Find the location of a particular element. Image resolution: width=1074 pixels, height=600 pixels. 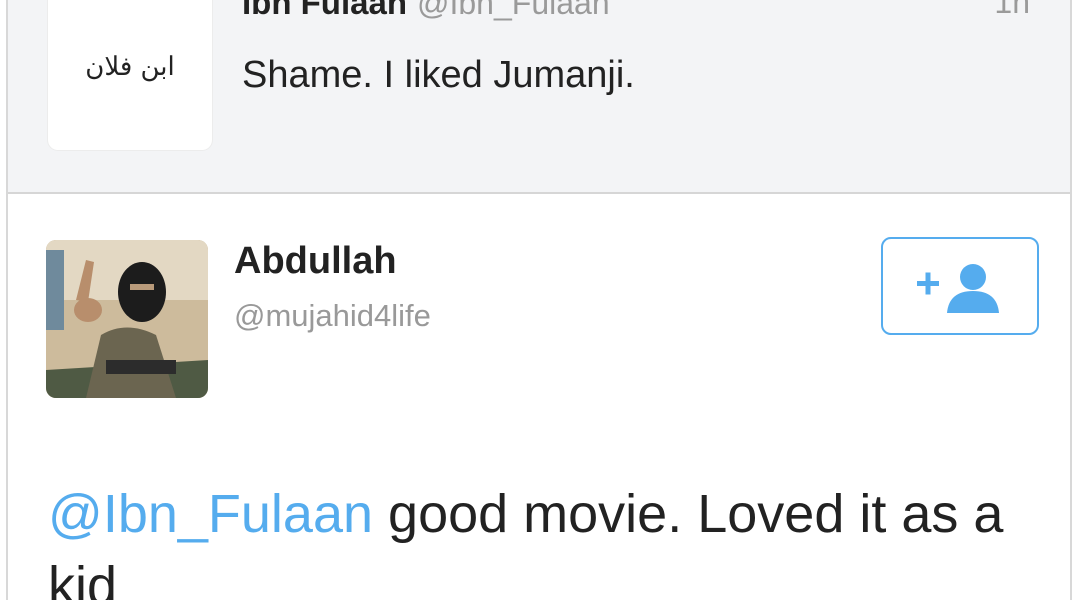

reply-text: Shame. I liked Jumanji. is located at coordinates (438, 75).